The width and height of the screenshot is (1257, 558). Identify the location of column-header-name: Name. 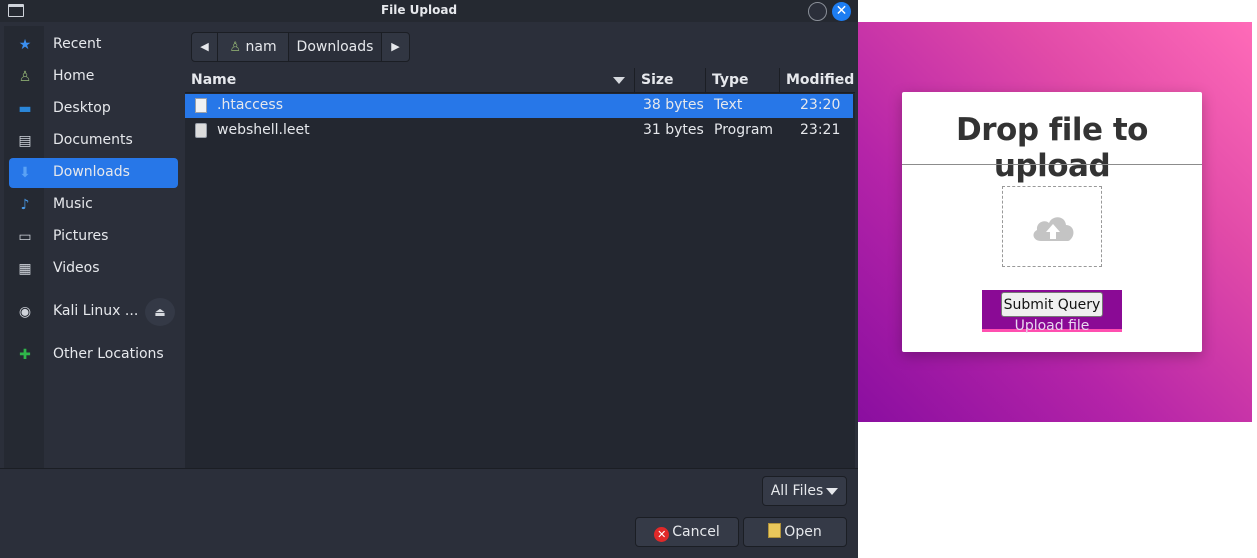
(213, 80).